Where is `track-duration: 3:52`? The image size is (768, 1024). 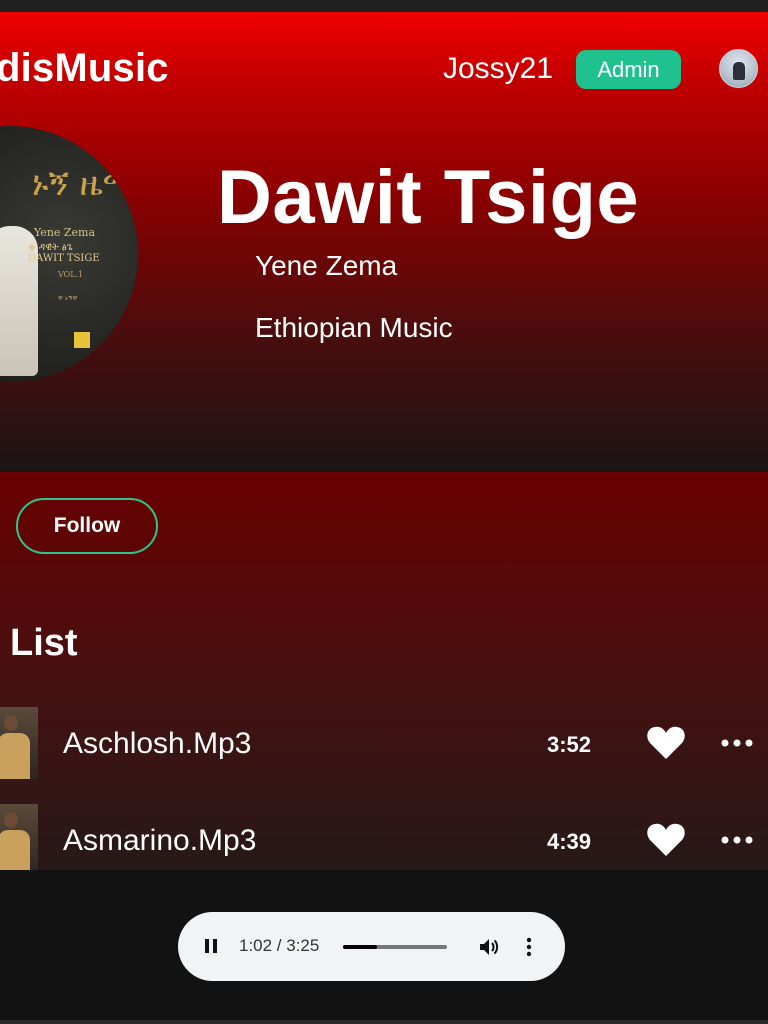
track-duration: 3:52 is located at coordinates (569, 744).